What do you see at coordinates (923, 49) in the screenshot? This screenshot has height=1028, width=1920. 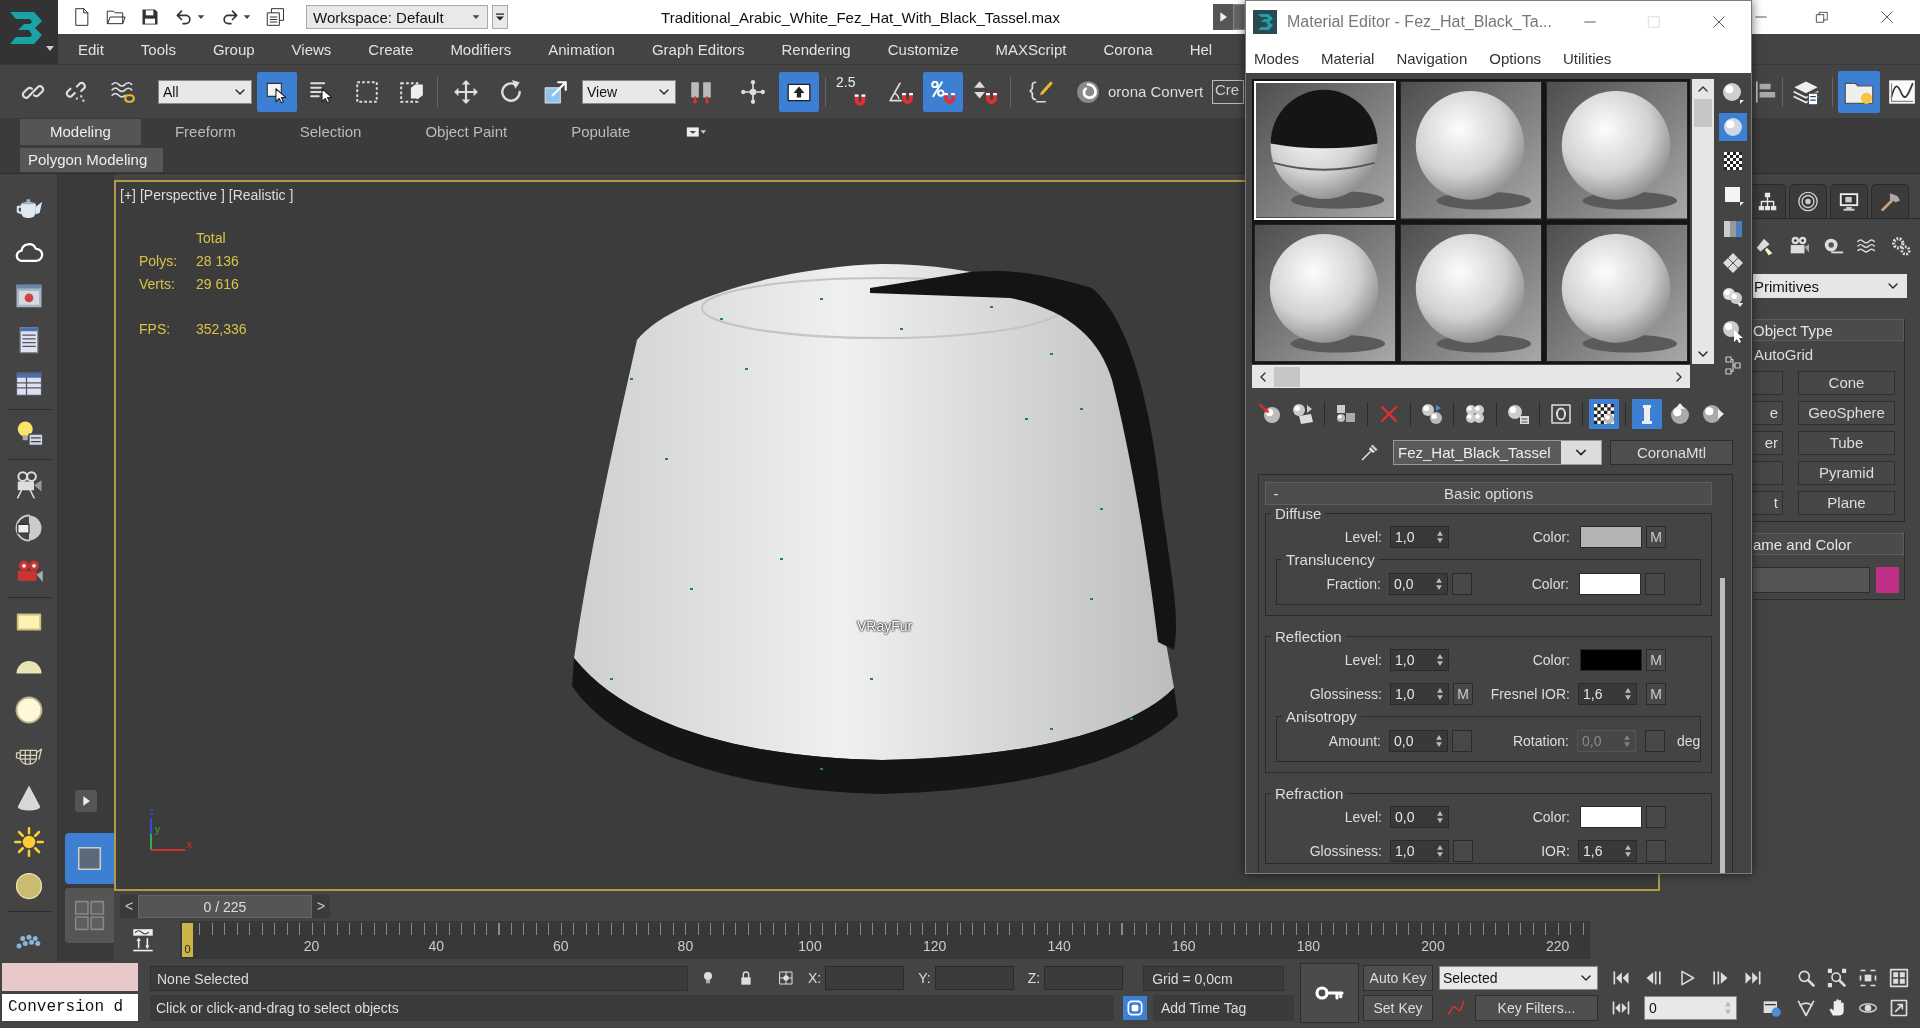 I see `menu-item: Customize` at bounding box center [923, 49].